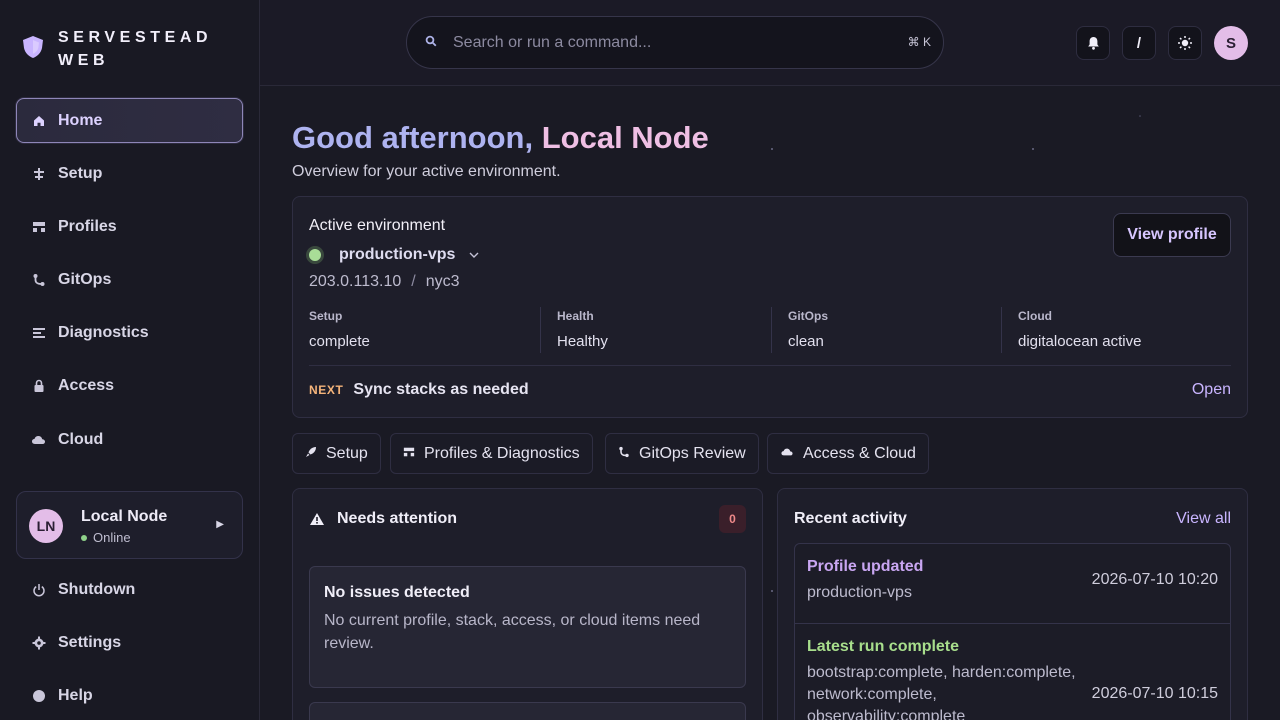 The height and width of the screenshot is (720, 1280). What do you see at coordinates (33, 47) in the screenshot?
I see `shield-logo-icon` at bounding box center [33, 47].